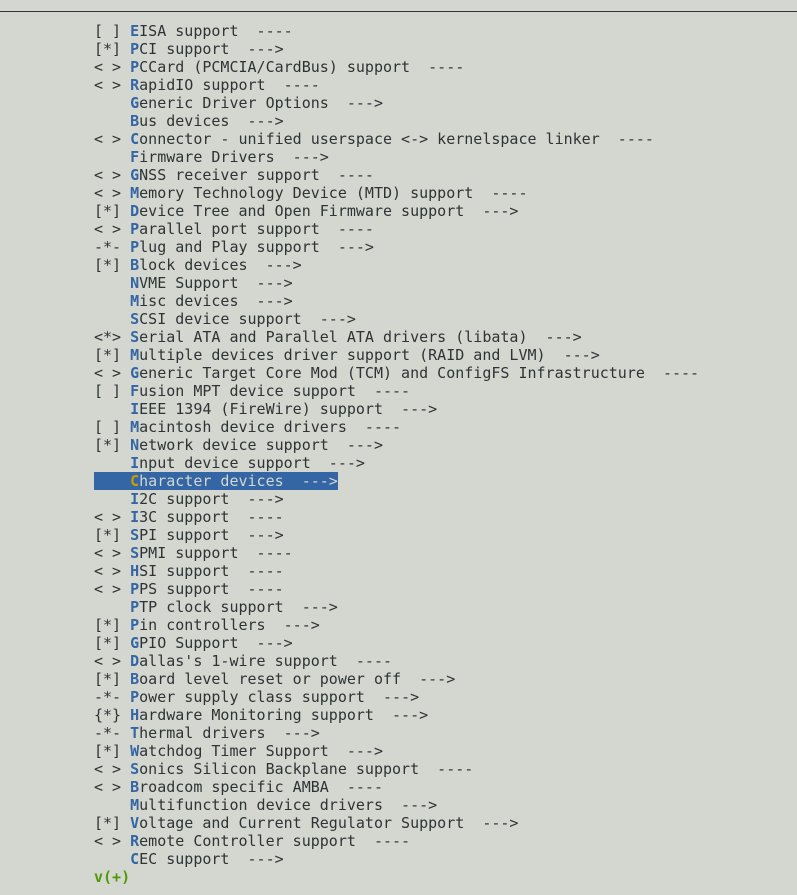 Image resolution: width=797 pixels, height=895 pixels. What do you see at coordinates (211, 121) in the screenshot?
I see `menu-item-label: us devices --->` at bounding box center [211, 121].